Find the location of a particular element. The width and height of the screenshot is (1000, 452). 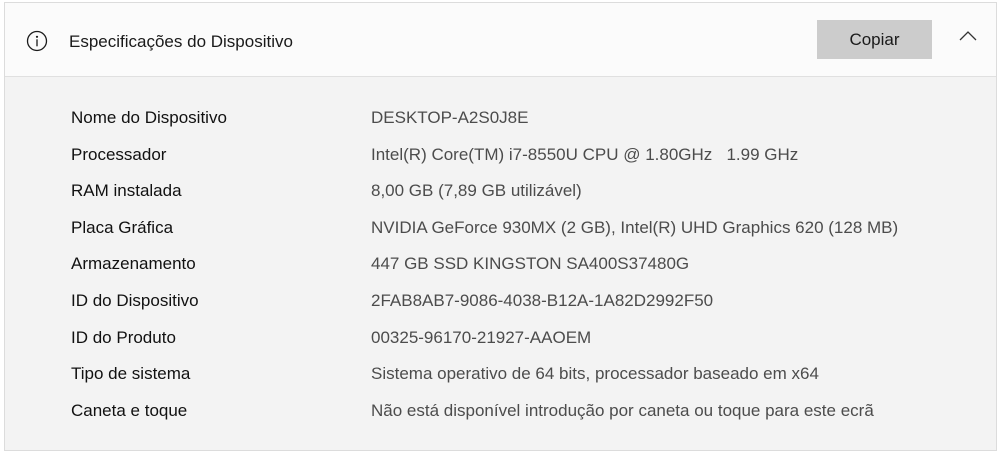

section-title: Especificações do Dispositivo is located at coordinates (181, 41).